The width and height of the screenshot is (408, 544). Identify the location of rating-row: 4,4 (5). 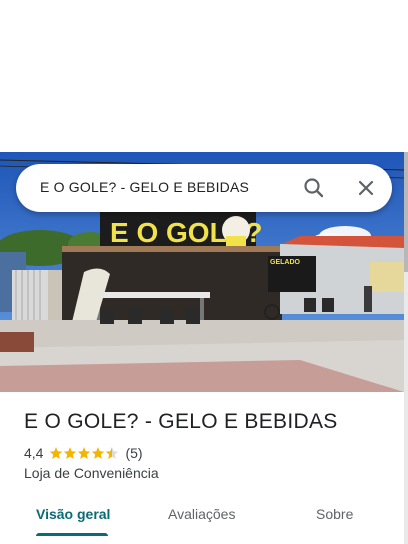
(83, 453).